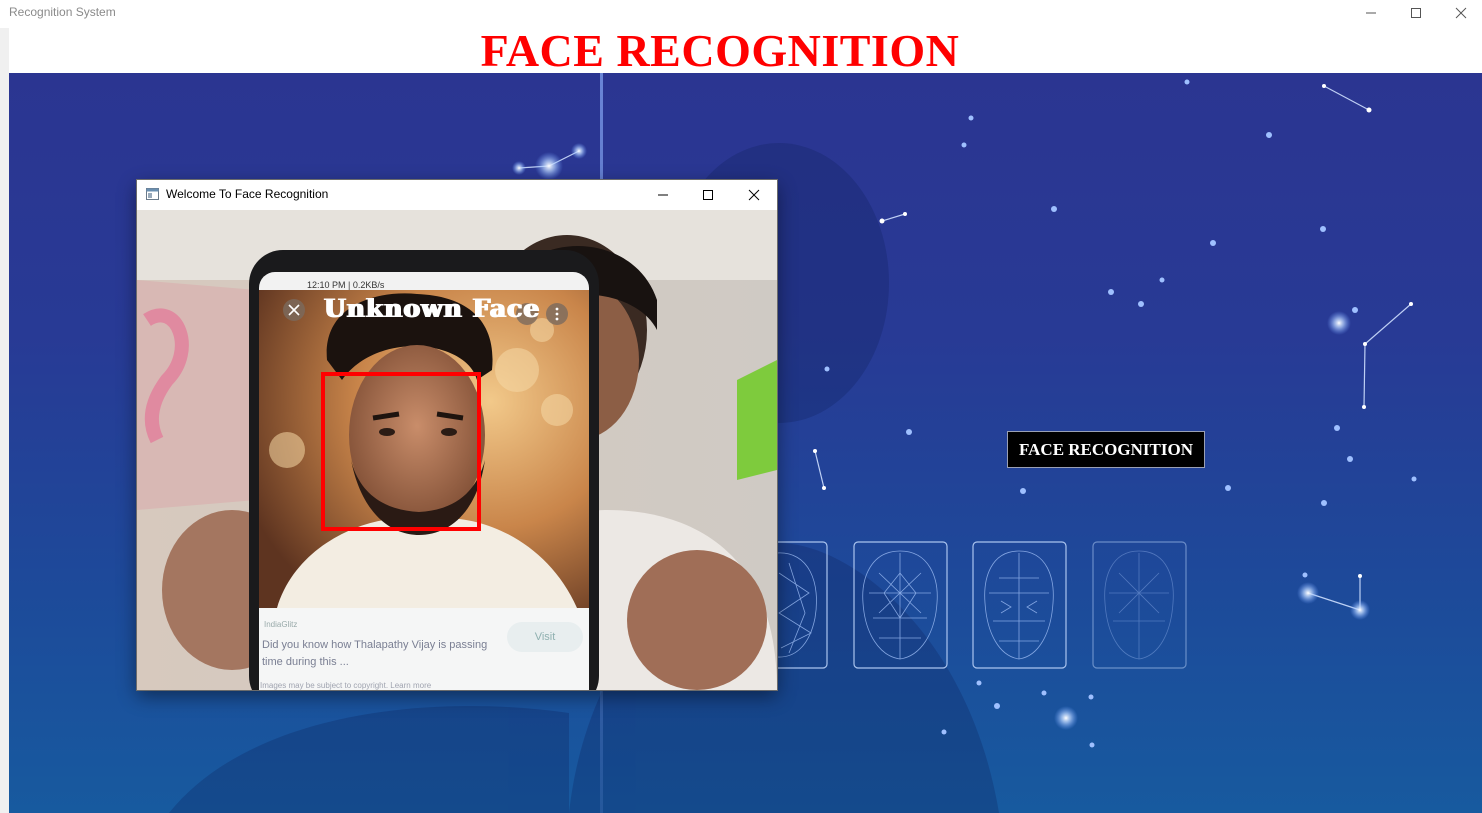 The width and height of the screenshot is (1482, 813). I want to click on camera-window-title: Welcome To Face Recognition, so click(247, 194).